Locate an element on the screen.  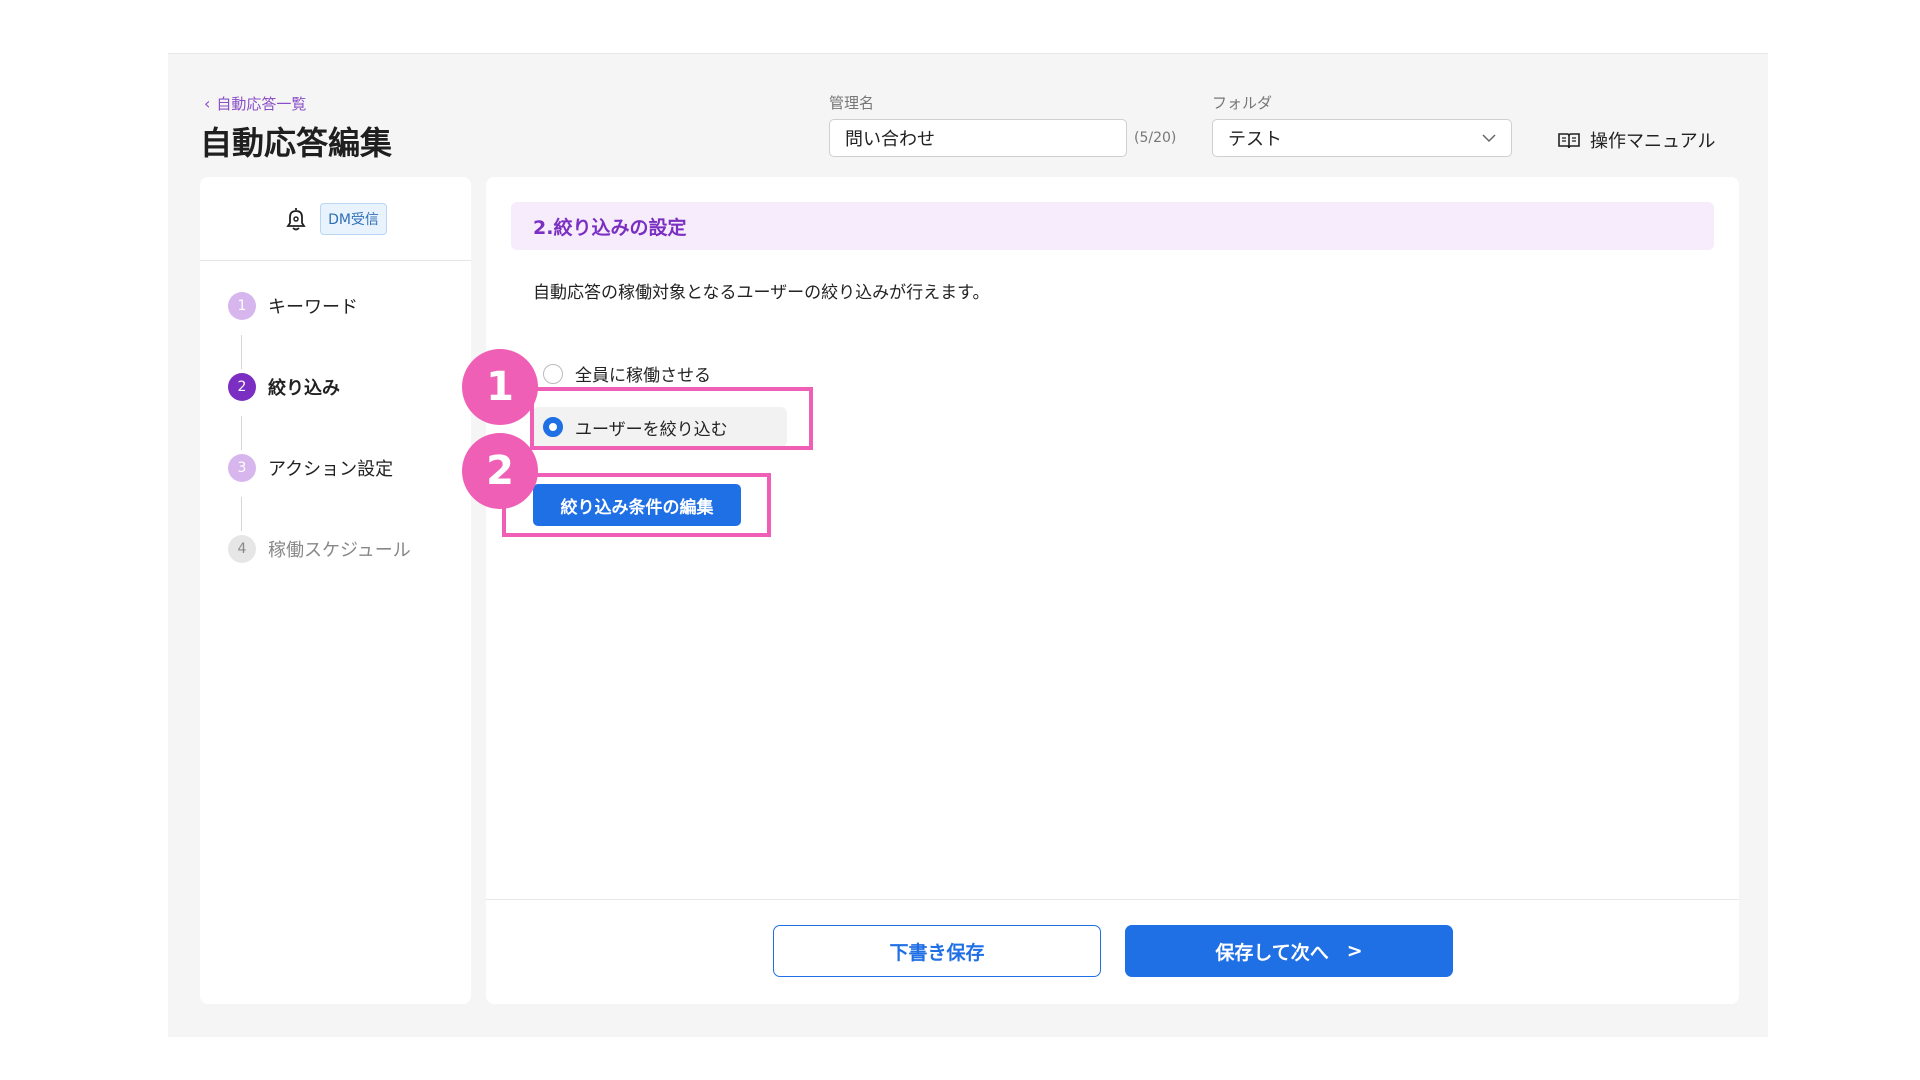
step-keyword: 1 キーワード is located at coordinates (349, 306).